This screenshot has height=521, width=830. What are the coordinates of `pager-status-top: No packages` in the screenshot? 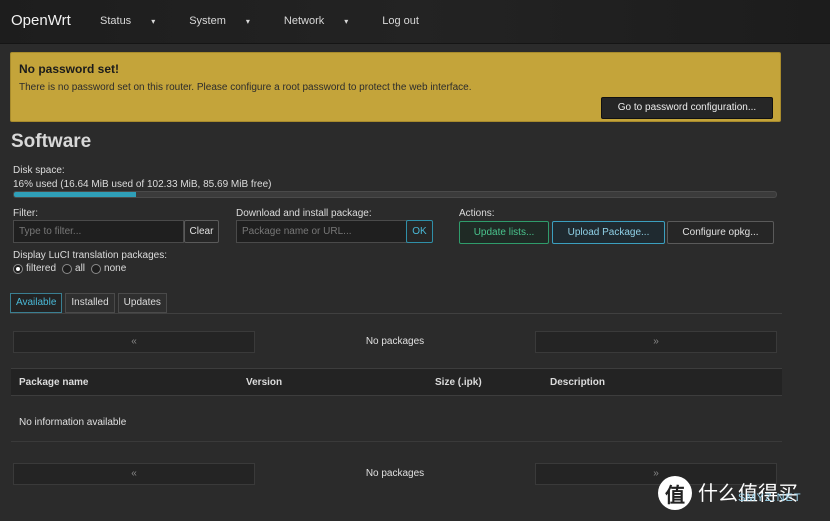 It's located at (395, 341).